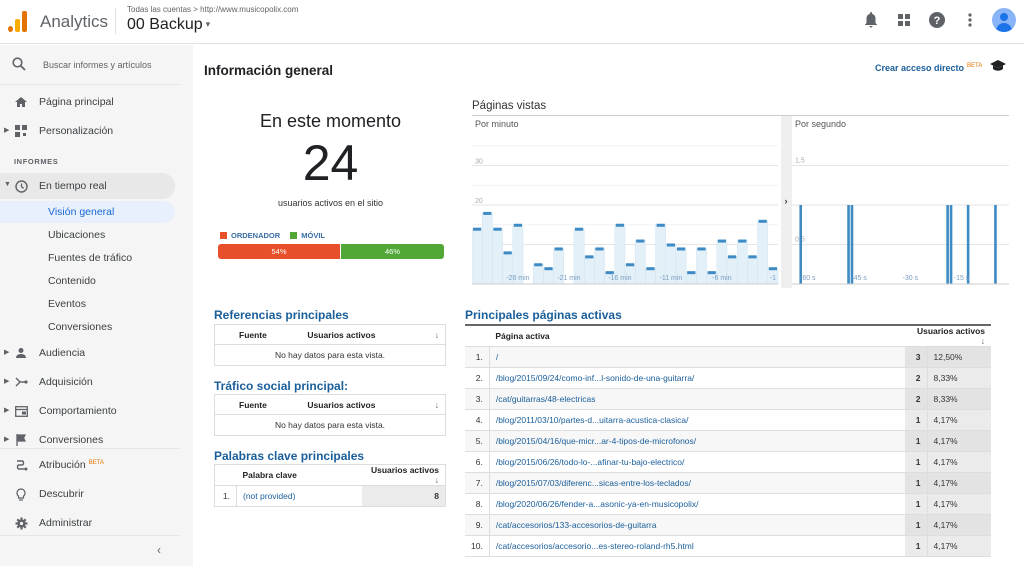 The width and height of the screenshot is (1024, 566). I want to click on page-link: /, so click(697, 357).